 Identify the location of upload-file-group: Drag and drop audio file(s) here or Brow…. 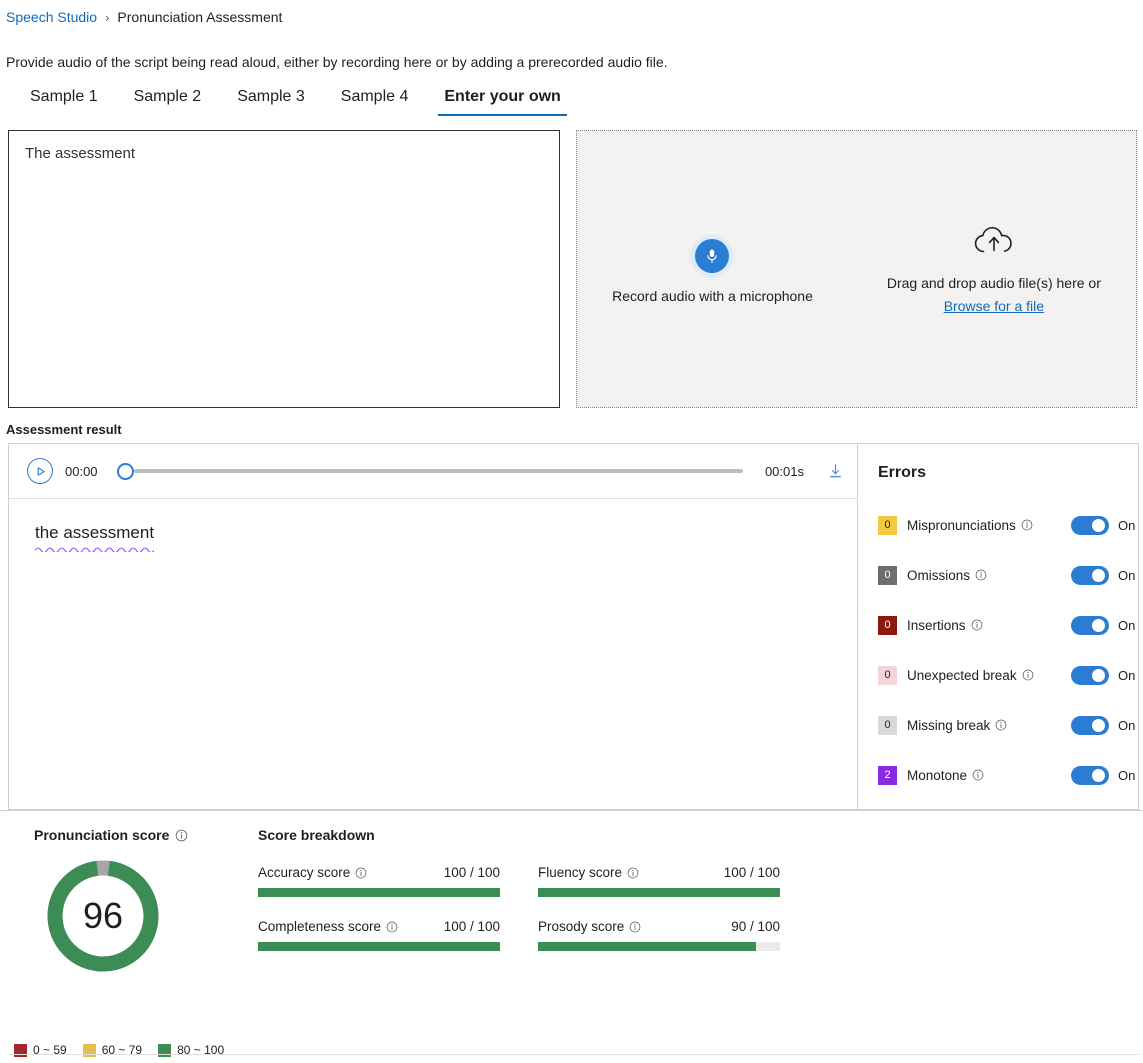
(994, 269).